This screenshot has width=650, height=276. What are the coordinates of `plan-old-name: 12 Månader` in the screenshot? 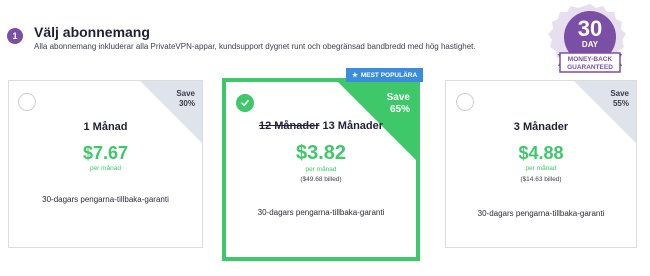 It's located at (289, 126).